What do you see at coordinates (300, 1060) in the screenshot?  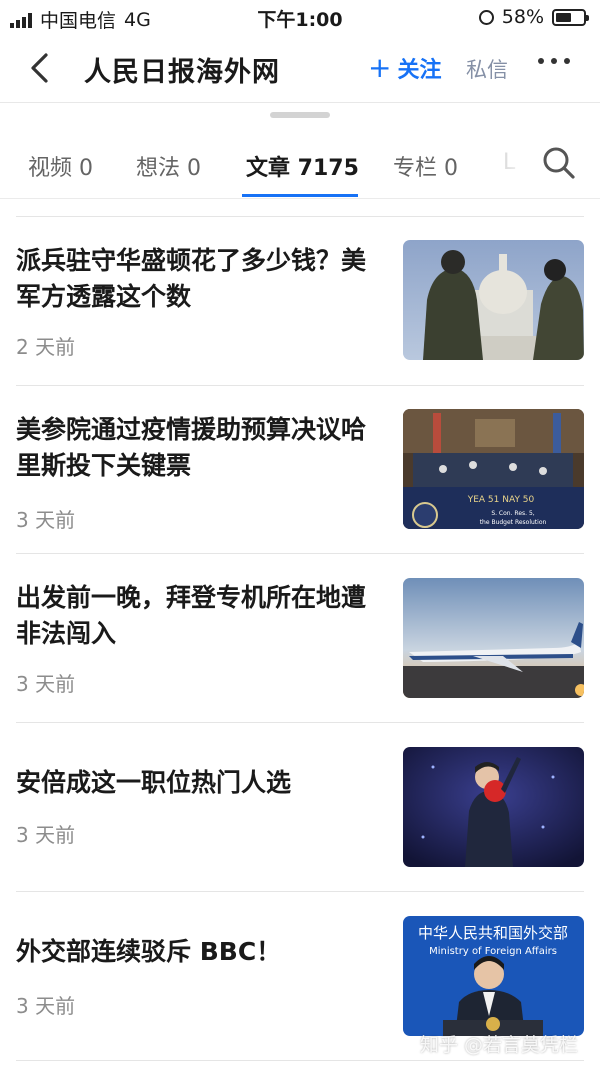 I see `divider` at bounding box center [300, 1060].